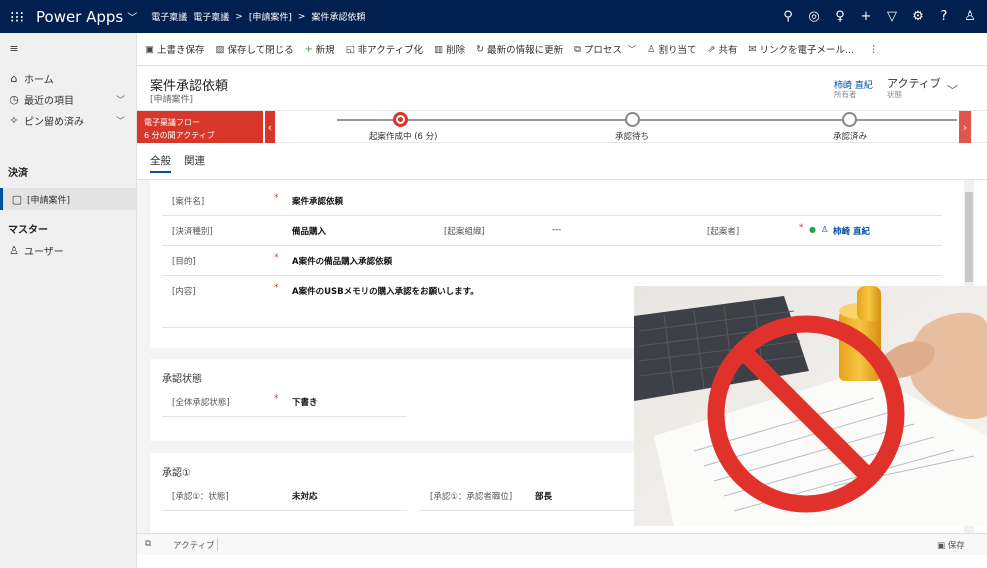 The image size is (987, 568). I want to click on process-button: ⧉ プロセス ﹀, so click(605, 49).